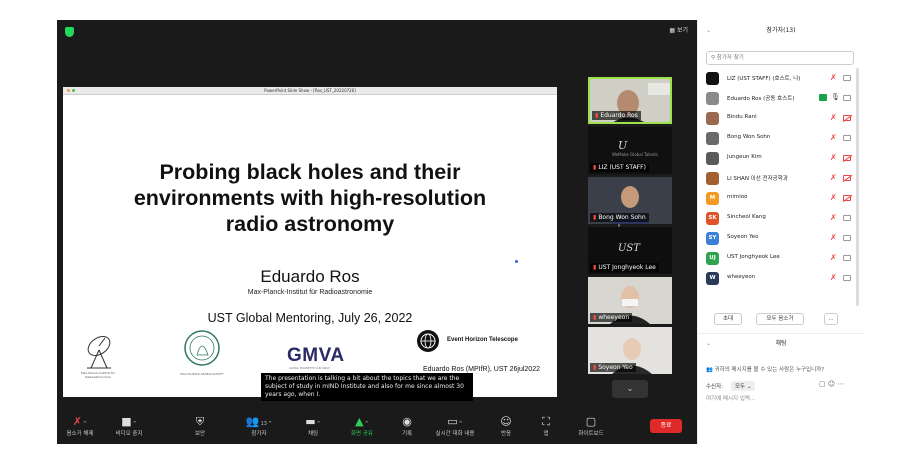 This screenshot has height=460, width=920. Describe the element at coordinates (780, 319) in the screenshot. I see `mute-all-button: 모두 음소거` at that location.